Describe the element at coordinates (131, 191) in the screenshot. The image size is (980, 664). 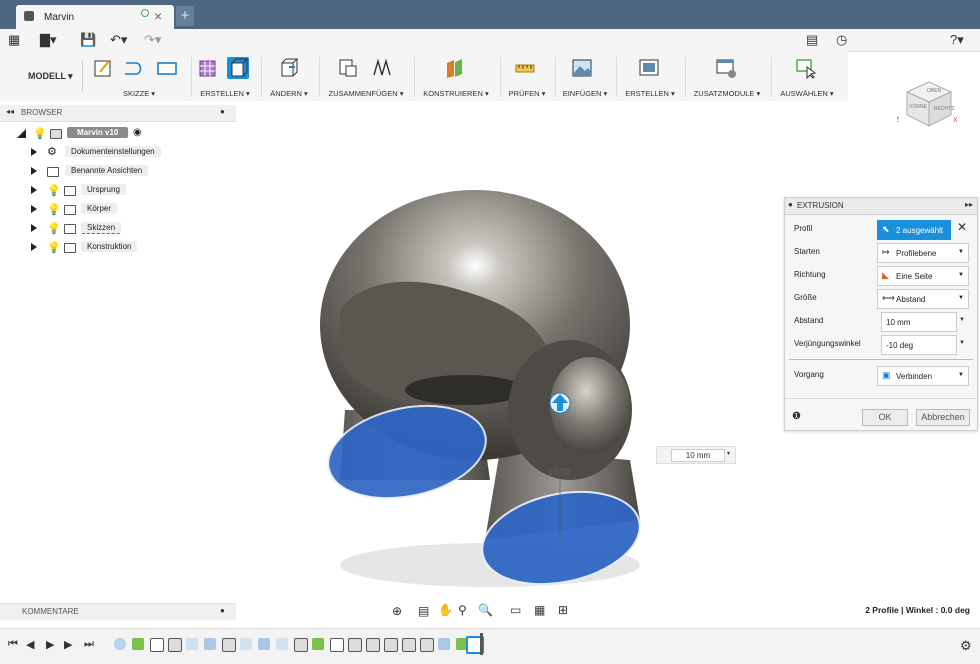
I see `browser-item-origin: 💡 Ursprung` at that location.